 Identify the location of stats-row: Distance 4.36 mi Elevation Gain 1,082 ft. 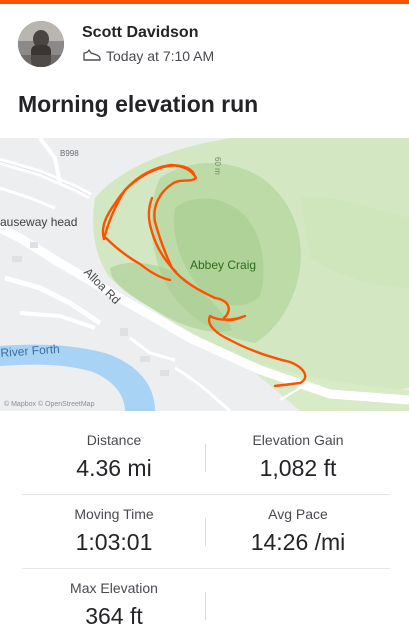
(206, 458).